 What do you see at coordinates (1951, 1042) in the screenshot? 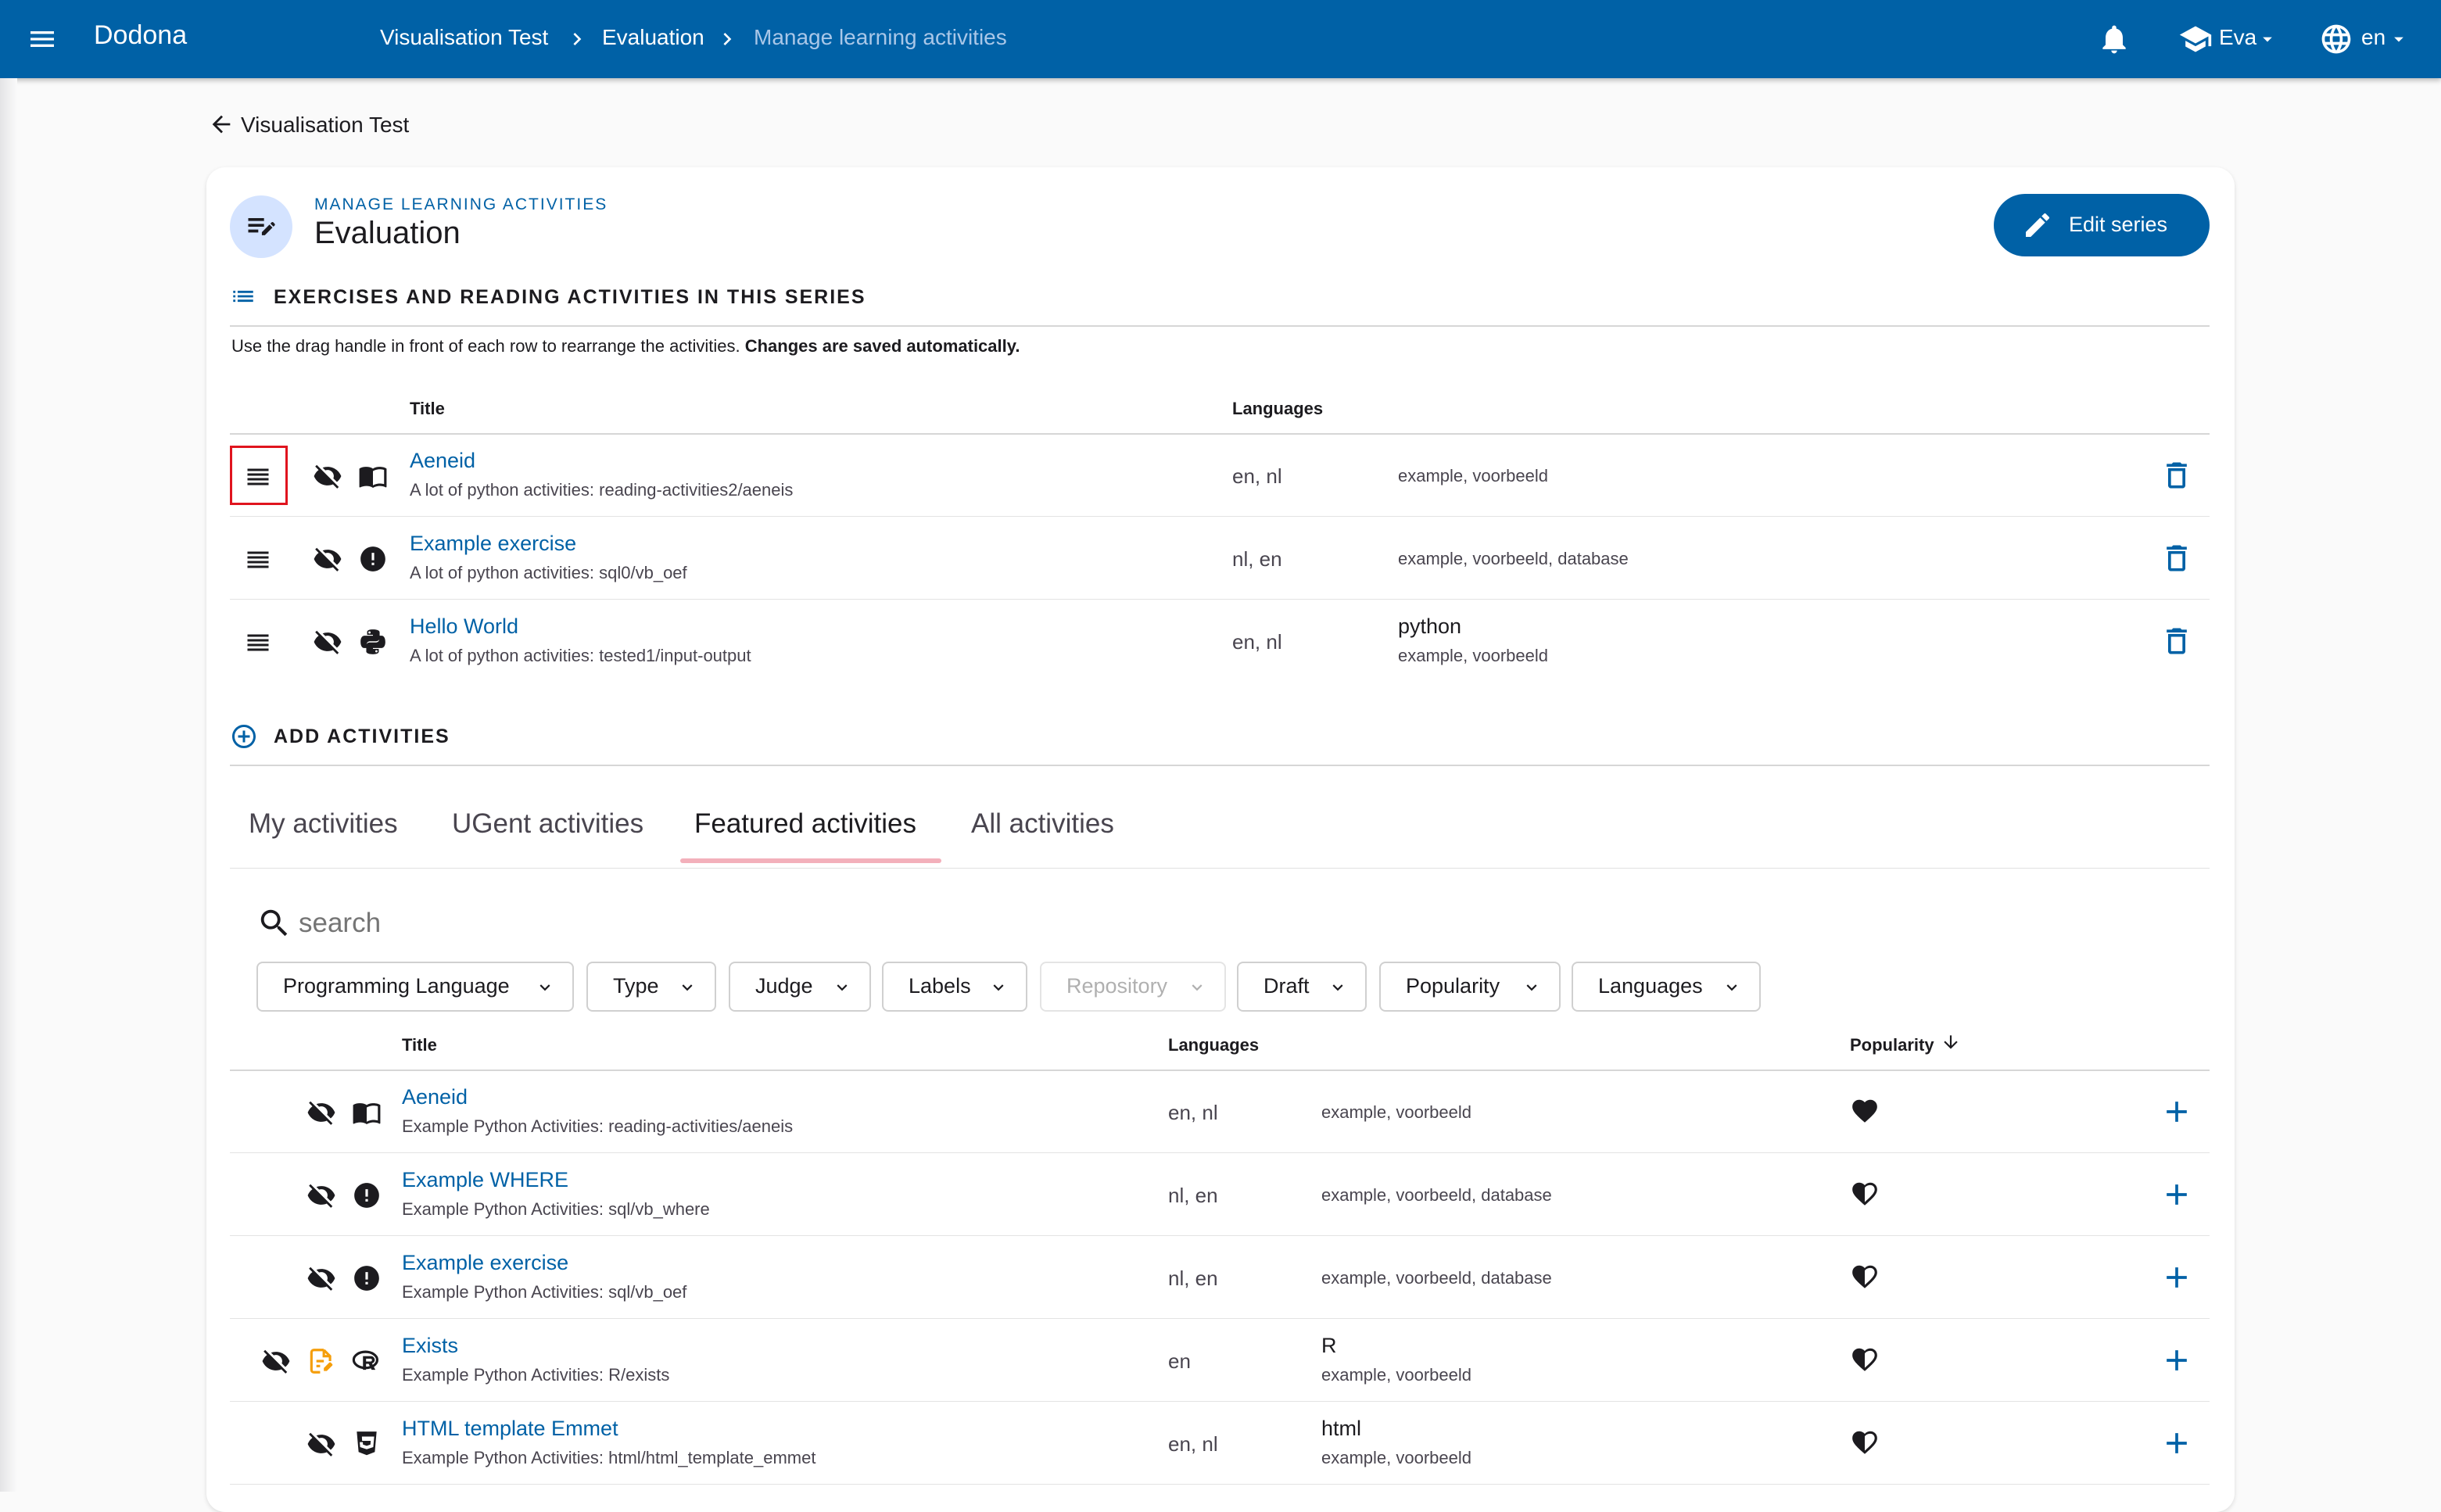
I see `arrow-downward-icon` at bounding box center [1951, 1042].